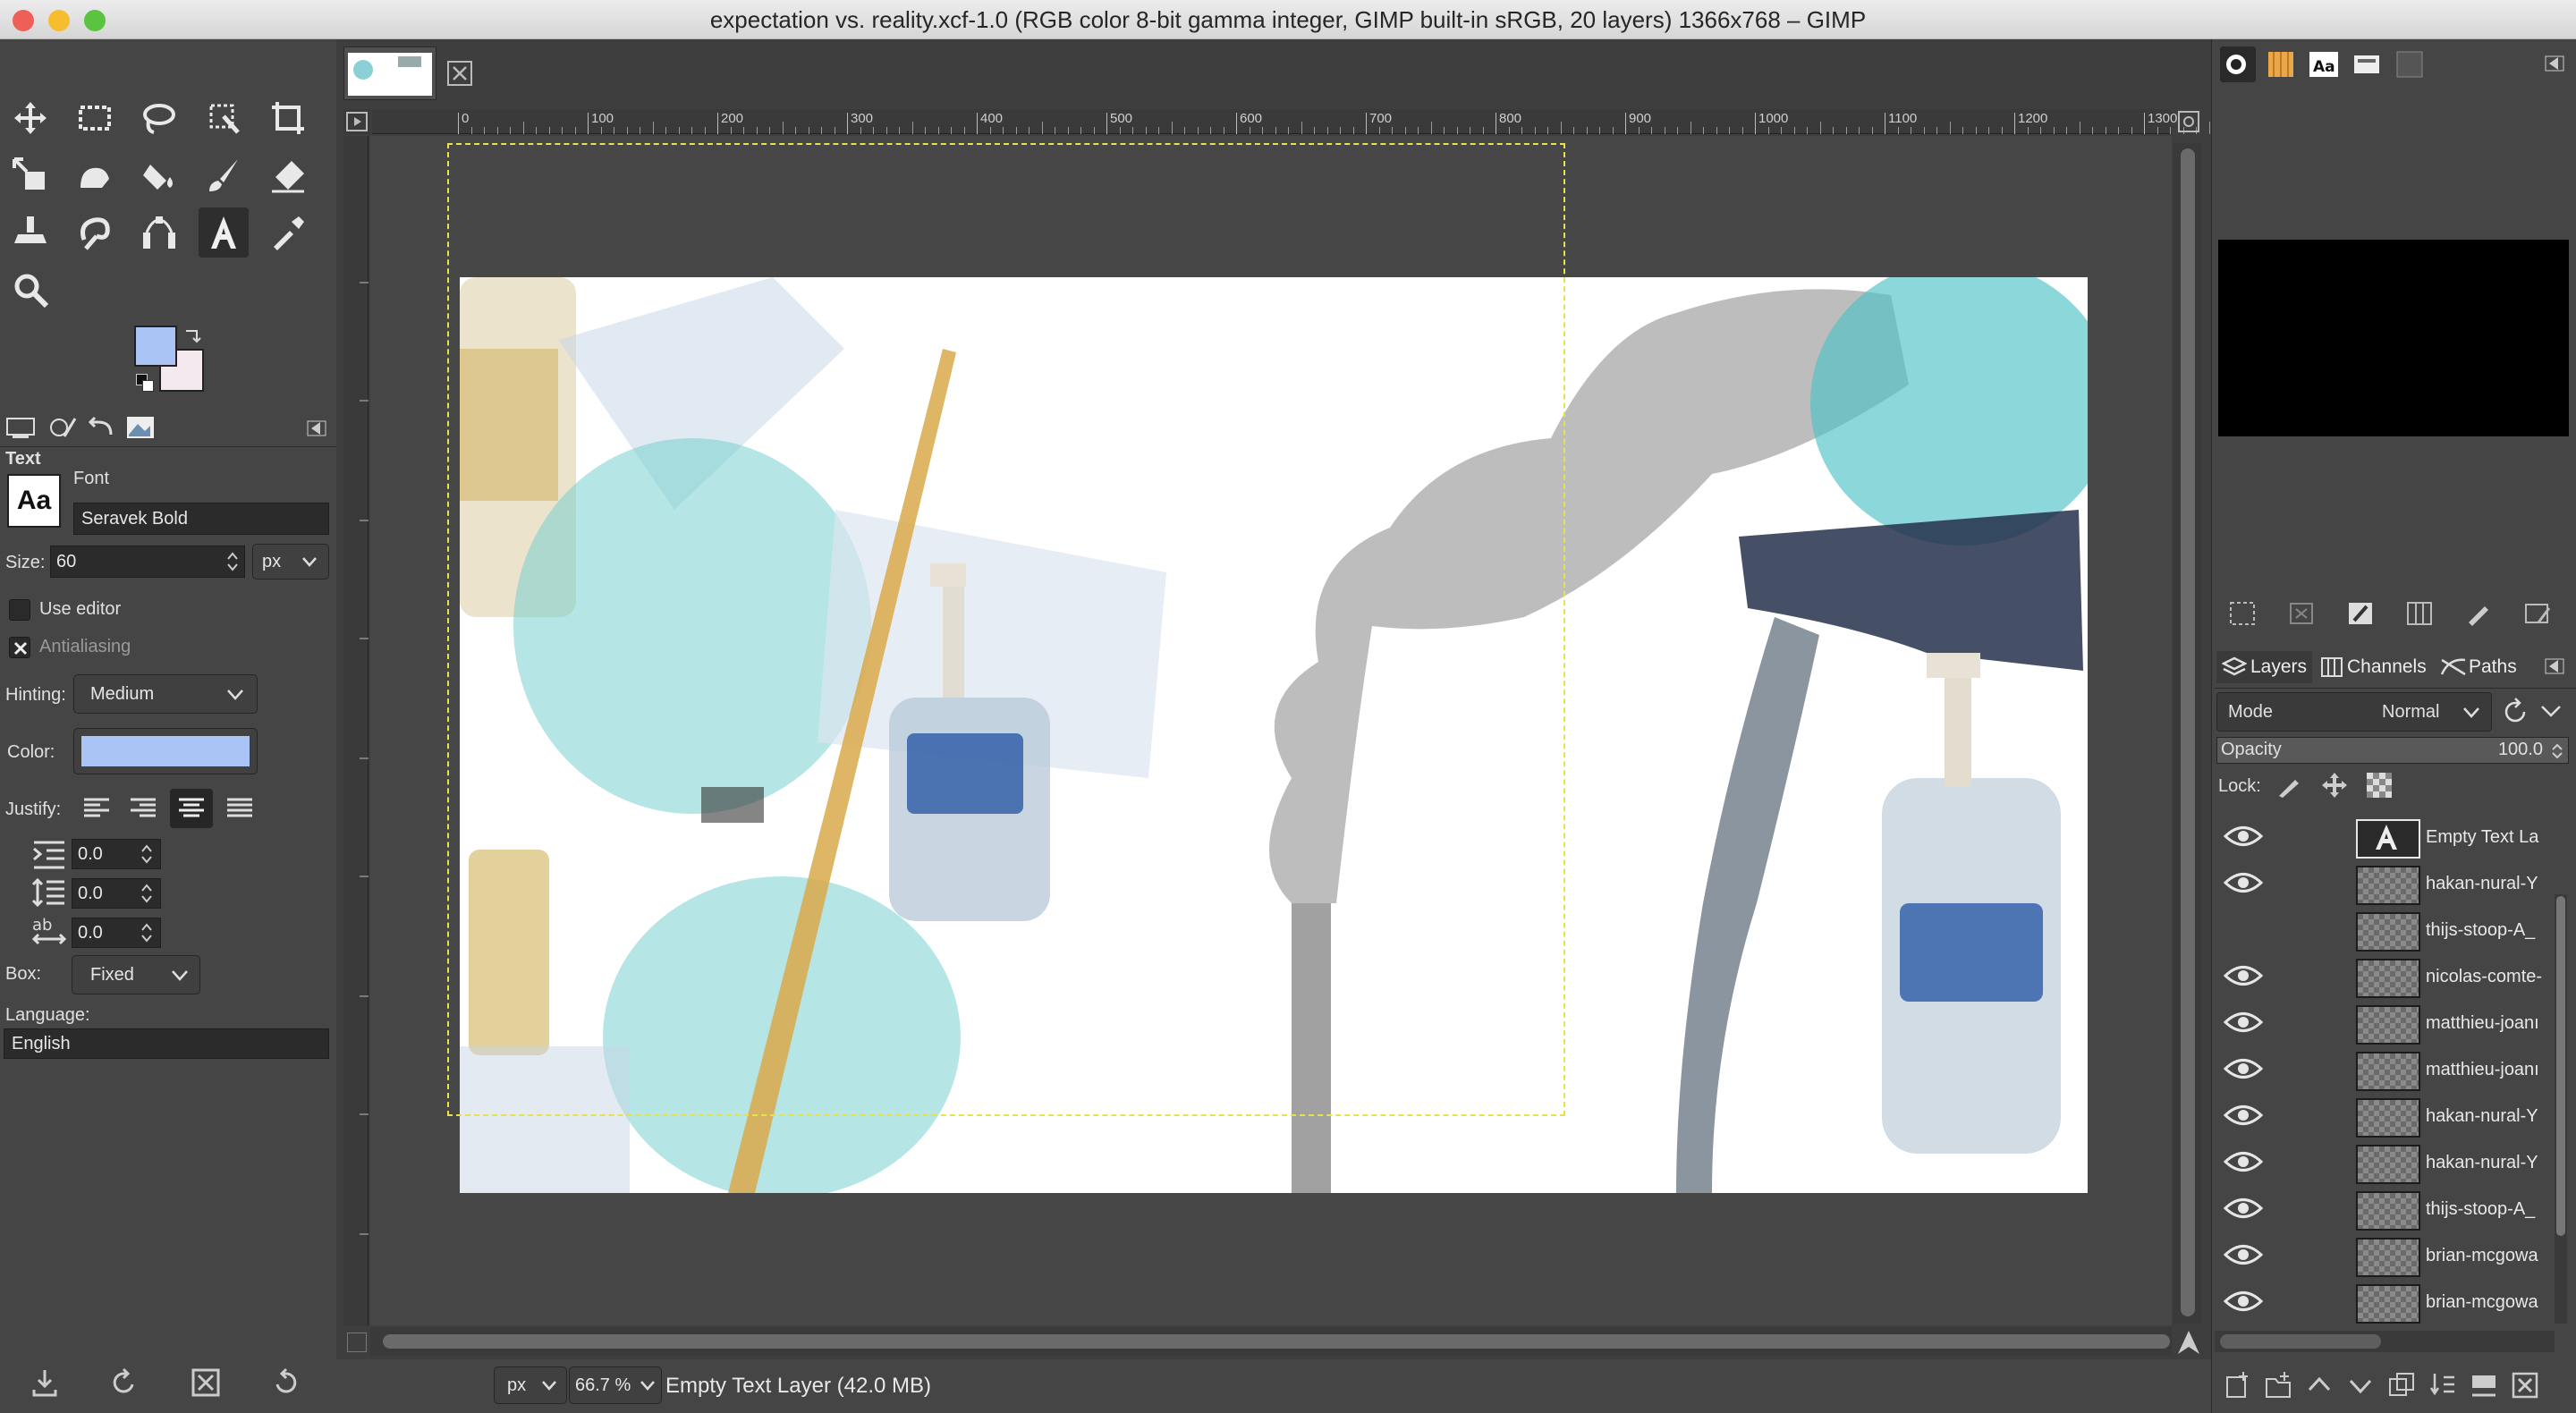 This screenshot has height=1413, width=2576. Describe the element at coordinates (165, 751) in the screenshot. I see `text-color-button` at that location.